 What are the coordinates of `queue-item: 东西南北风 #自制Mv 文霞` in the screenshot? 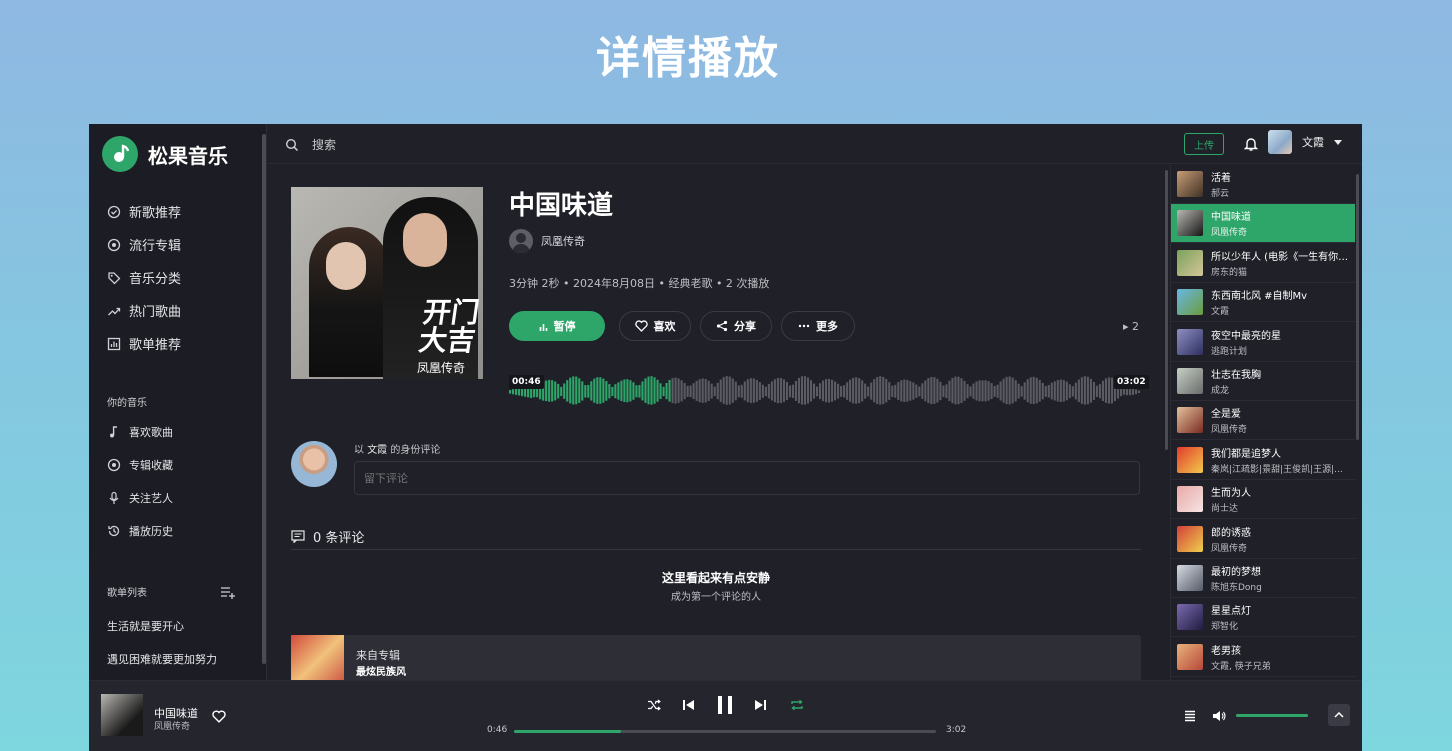 It's located at (1263, 303).